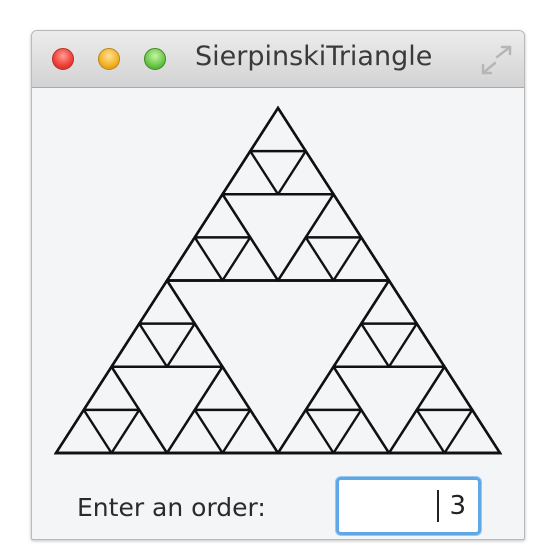 The image size is (552, 553). Describe the element at coordinates (171, 507) in the screenshot. I see `order-label: Enter an order:` at that location.